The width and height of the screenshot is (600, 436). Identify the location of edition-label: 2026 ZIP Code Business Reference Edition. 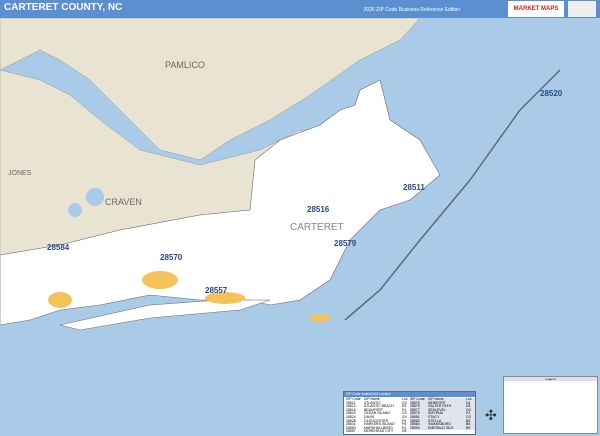
(411, 10).